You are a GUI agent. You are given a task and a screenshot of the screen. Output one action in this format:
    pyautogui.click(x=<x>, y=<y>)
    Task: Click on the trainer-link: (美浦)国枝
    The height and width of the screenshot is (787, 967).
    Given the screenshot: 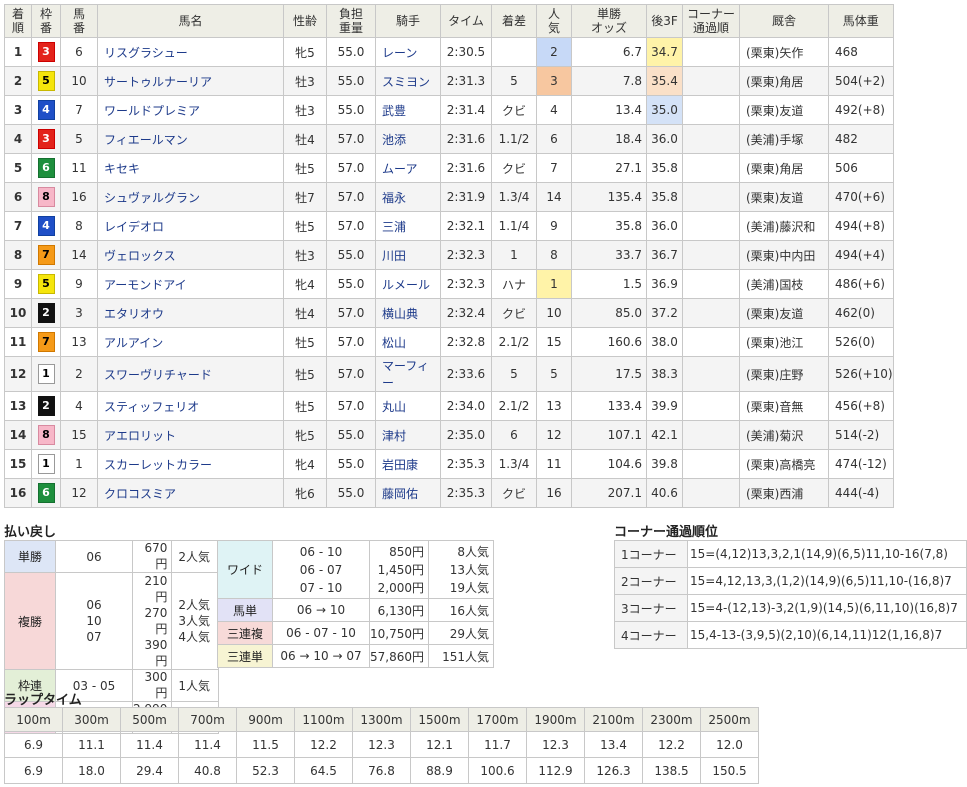 What is the action you would take?
    pyautogui.click(x=784, y=284)
    